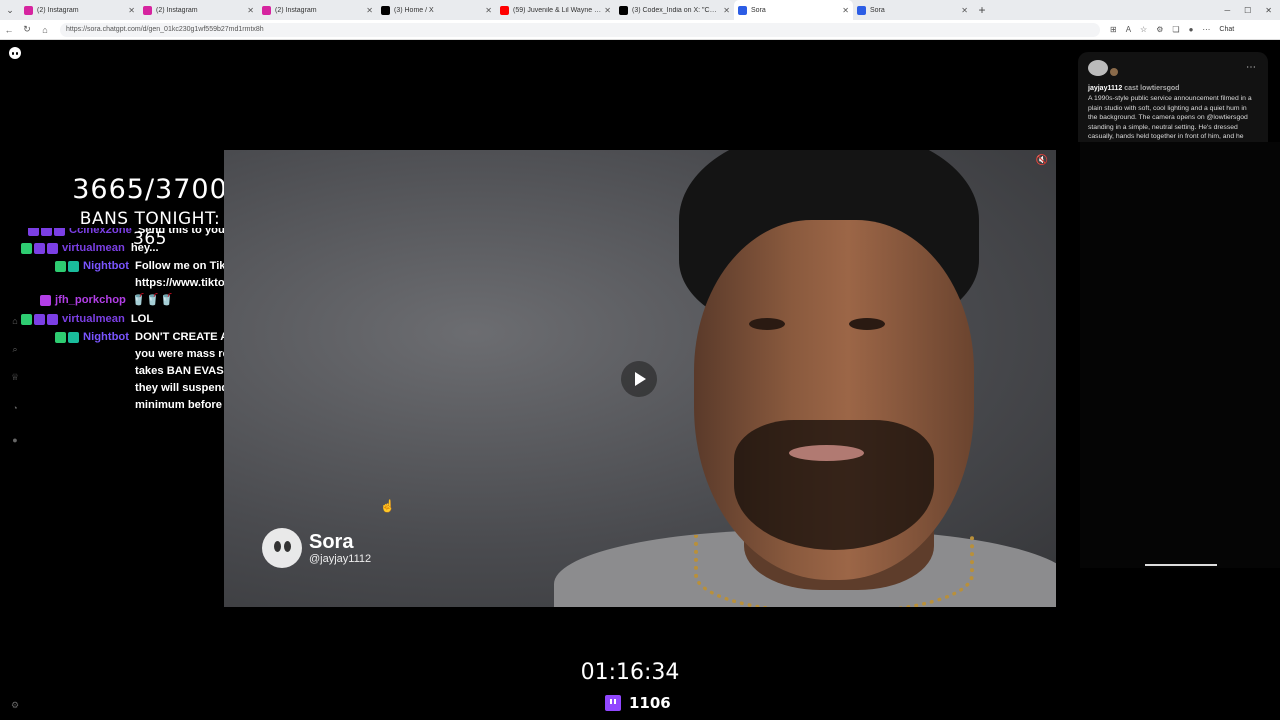 The width and height of the screenshot is (1280, 720). I want to click on browser-tab: (3) Codex_India on X: "Coke inform✕, so click(674, 10).